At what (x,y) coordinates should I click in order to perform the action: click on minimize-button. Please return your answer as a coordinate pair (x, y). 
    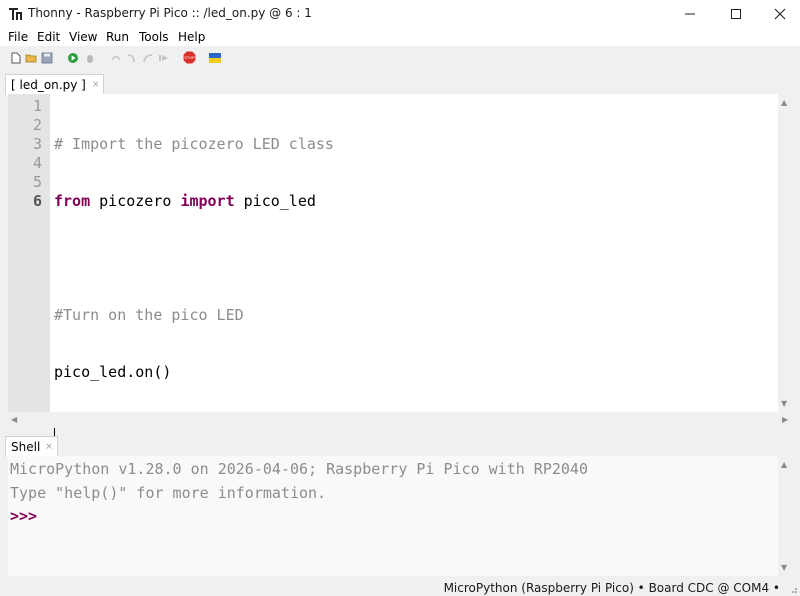
    Looking at the image, I should click on (690, 14).